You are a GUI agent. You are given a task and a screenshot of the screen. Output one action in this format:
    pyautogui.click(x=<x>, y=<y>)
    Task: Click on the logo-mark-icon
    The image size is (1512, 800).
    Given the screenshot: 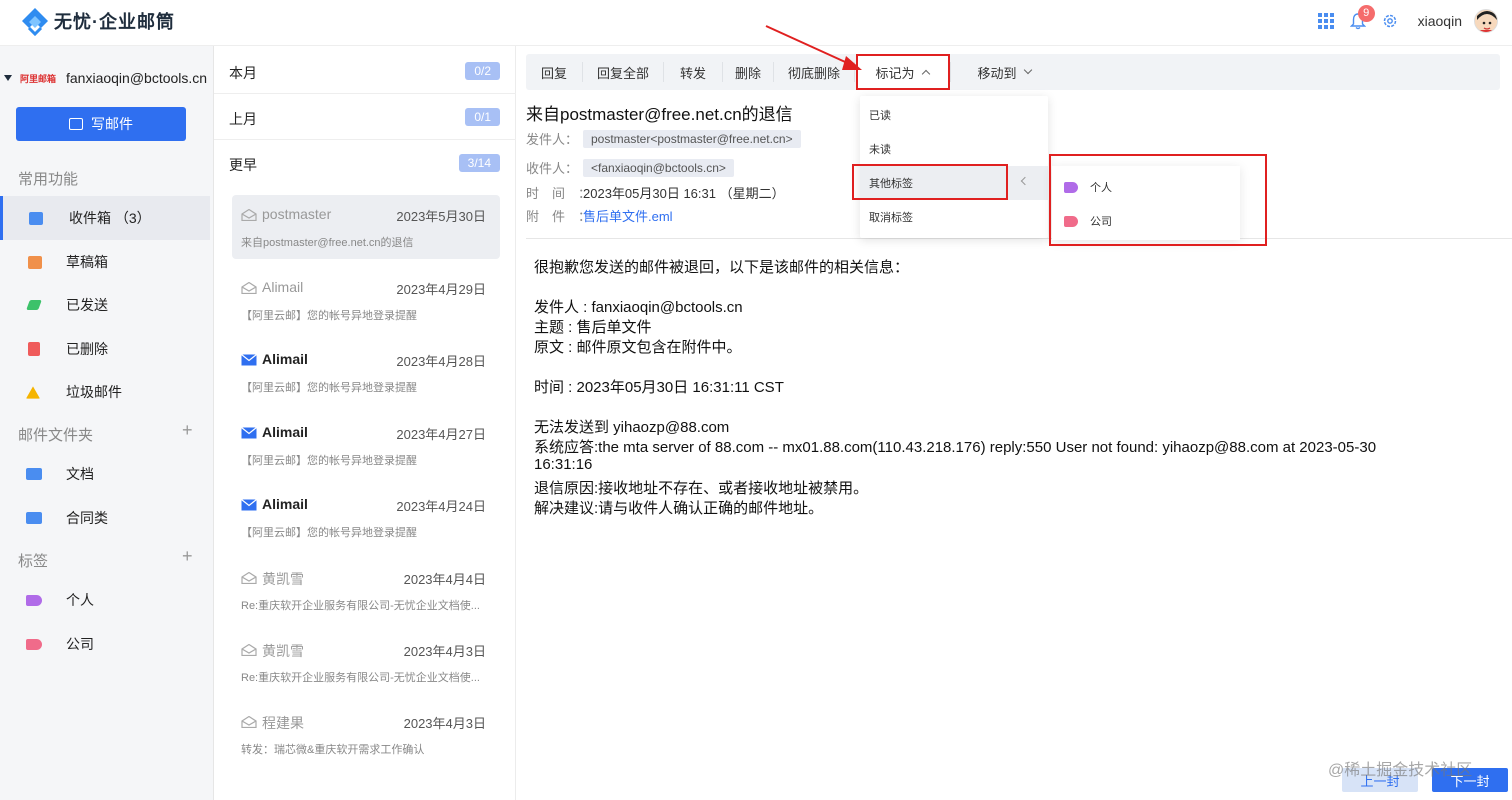 What is the action you would take?
    pyautogui.click(x=35, y=21)
    